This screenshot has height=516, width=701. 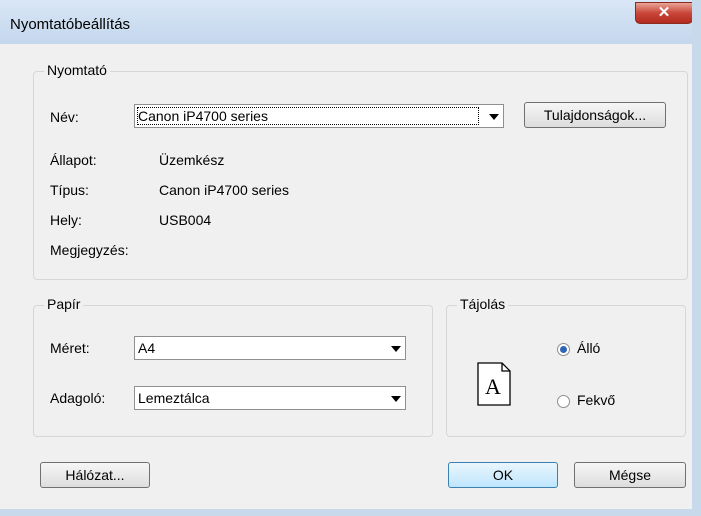 I want to click on page-icon-letter: A, so click(x=493, y=386).